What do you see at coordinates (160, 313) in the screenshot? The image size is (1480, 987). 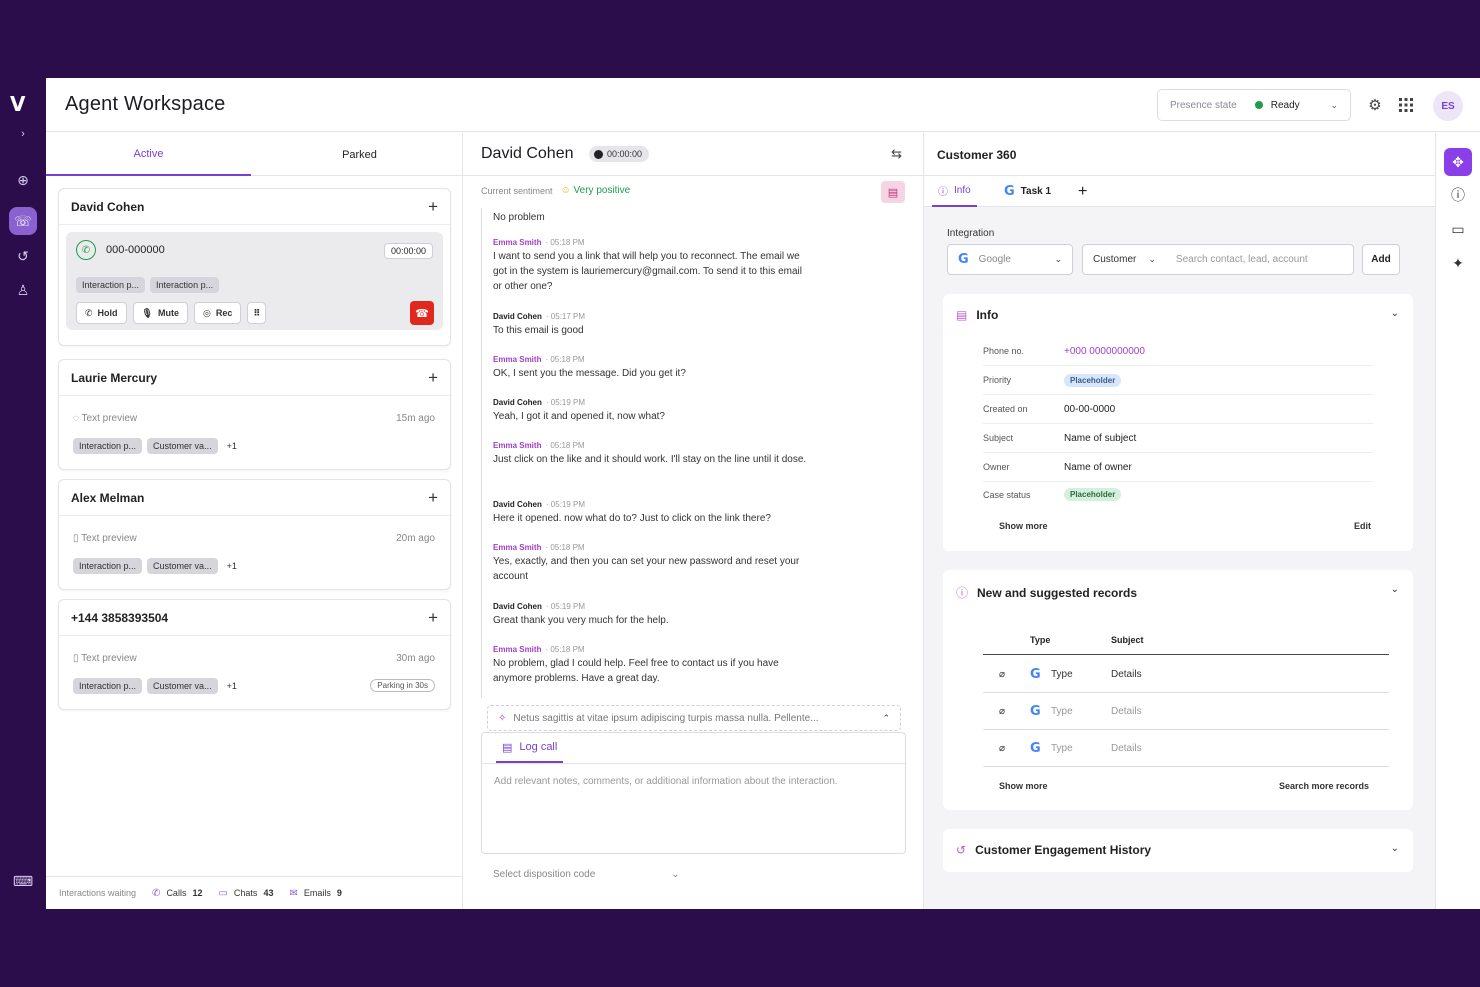 I see `mute-button: 🎙 Mute` at bounding box center [160, 313].